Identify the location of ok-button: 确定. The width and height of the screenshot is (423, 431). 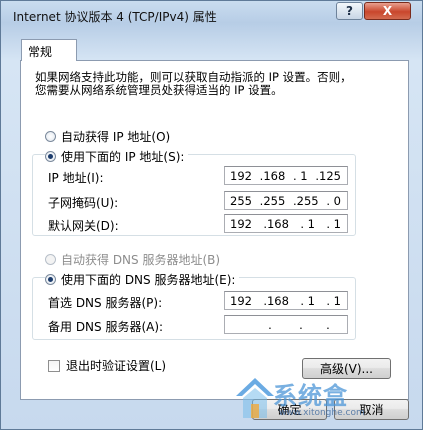
(289, 409).